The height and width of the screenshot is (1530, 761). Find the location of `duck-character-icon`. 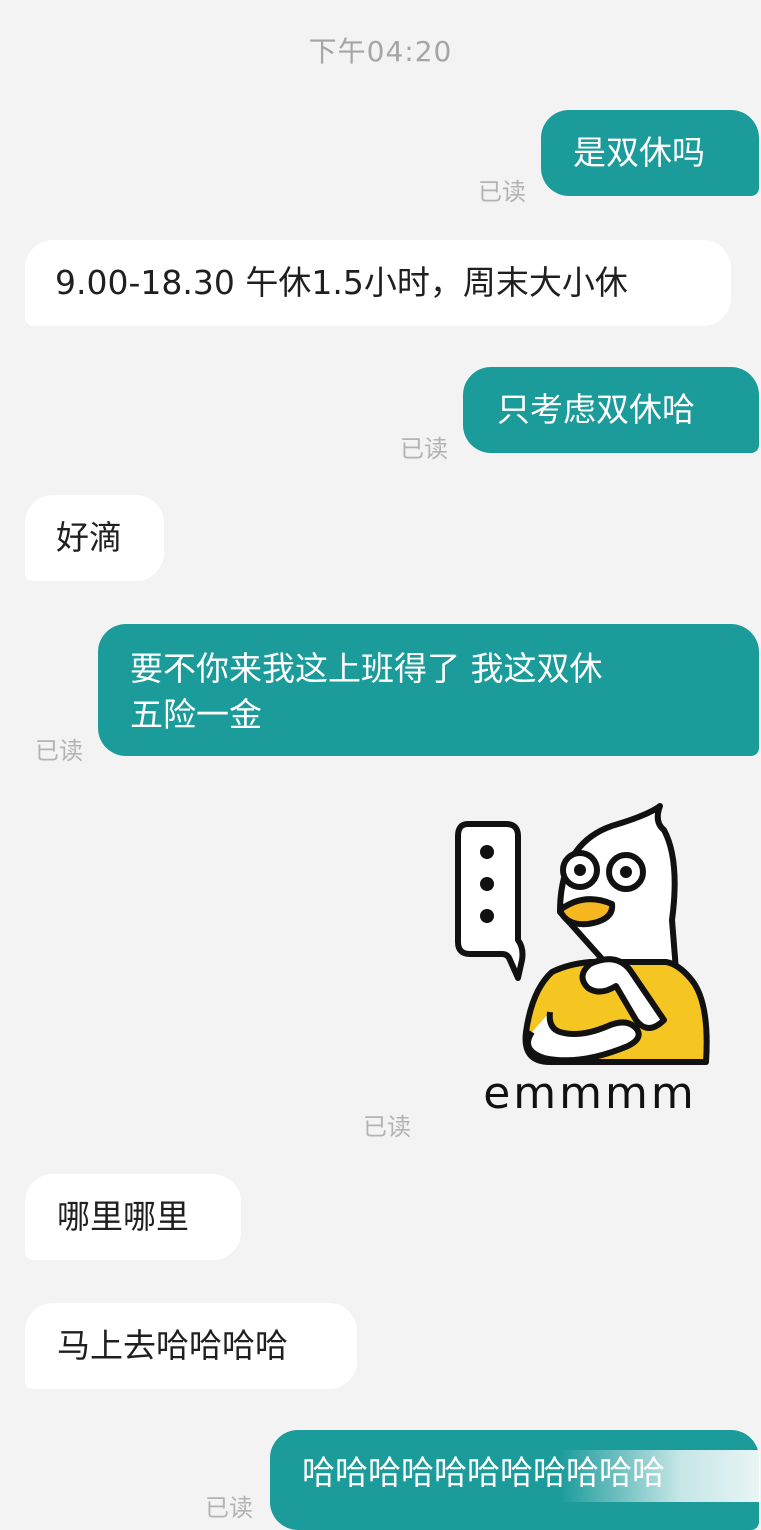

duck-character-icon is located at coordinates (616, 934).